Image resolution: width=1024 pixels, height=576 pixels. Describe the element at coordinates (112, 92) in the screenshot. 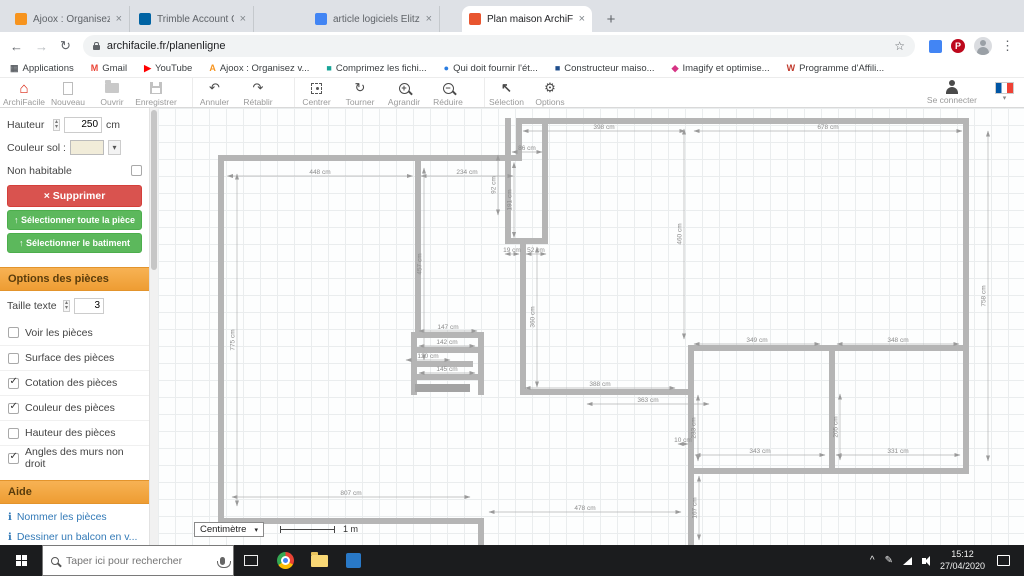

I see `toolbar-button-folder: Ouvrir` at that location.